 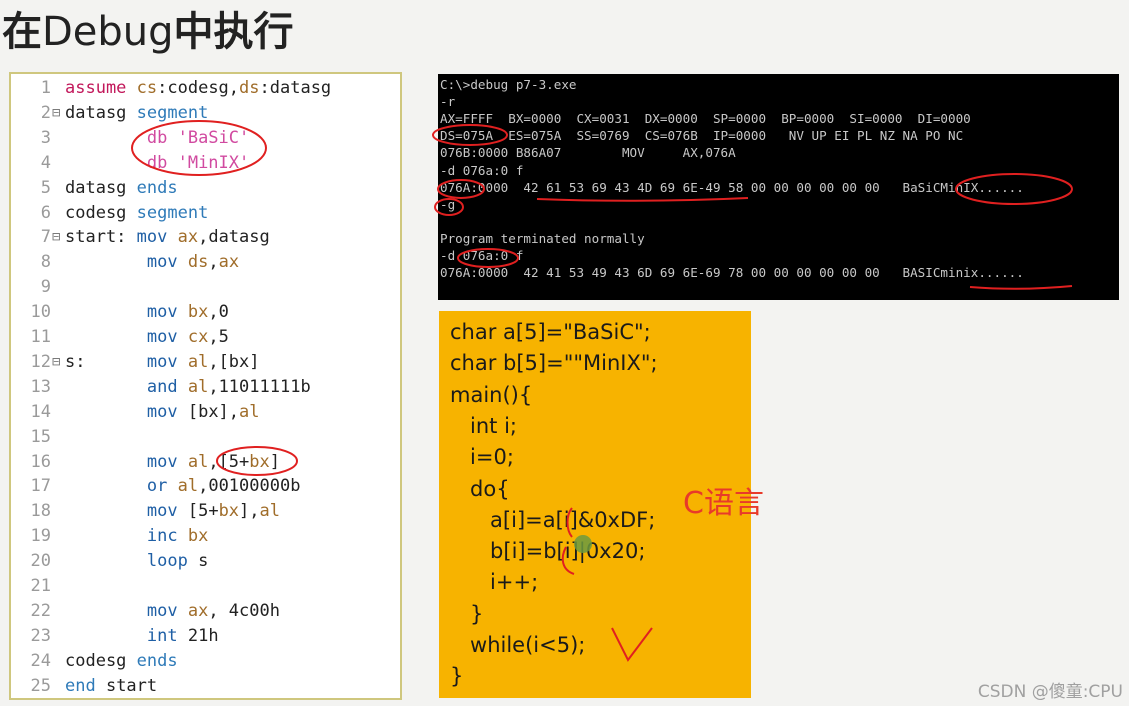 I want to click on line-number: 5, so click(x=45, y=187).